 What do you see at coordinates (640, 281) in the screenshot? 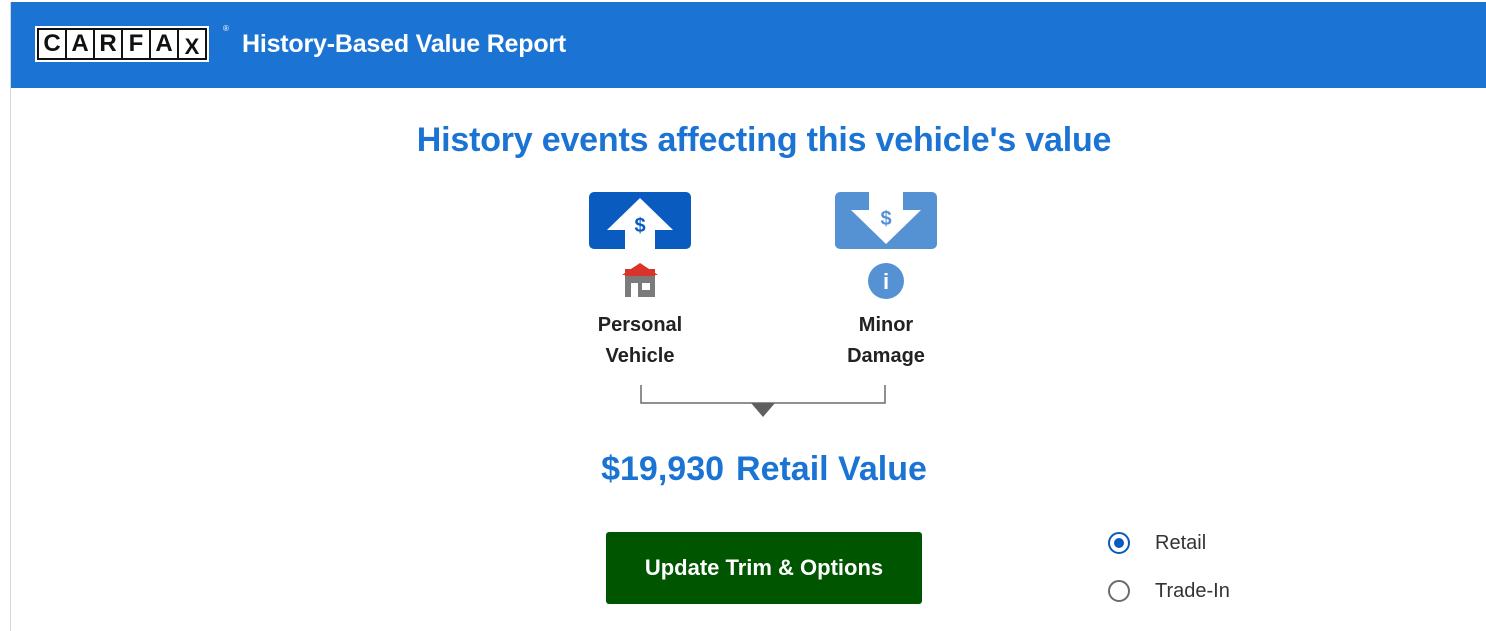
I see `house-icon` at bounding box center [640, 281].